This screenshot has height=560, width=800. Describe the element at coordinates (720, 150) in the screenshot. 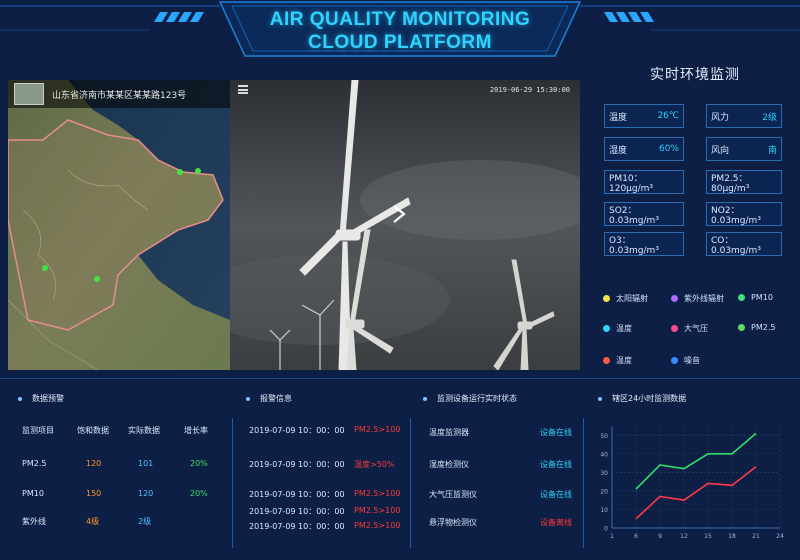

I see `reading-label: 风向` at that location.